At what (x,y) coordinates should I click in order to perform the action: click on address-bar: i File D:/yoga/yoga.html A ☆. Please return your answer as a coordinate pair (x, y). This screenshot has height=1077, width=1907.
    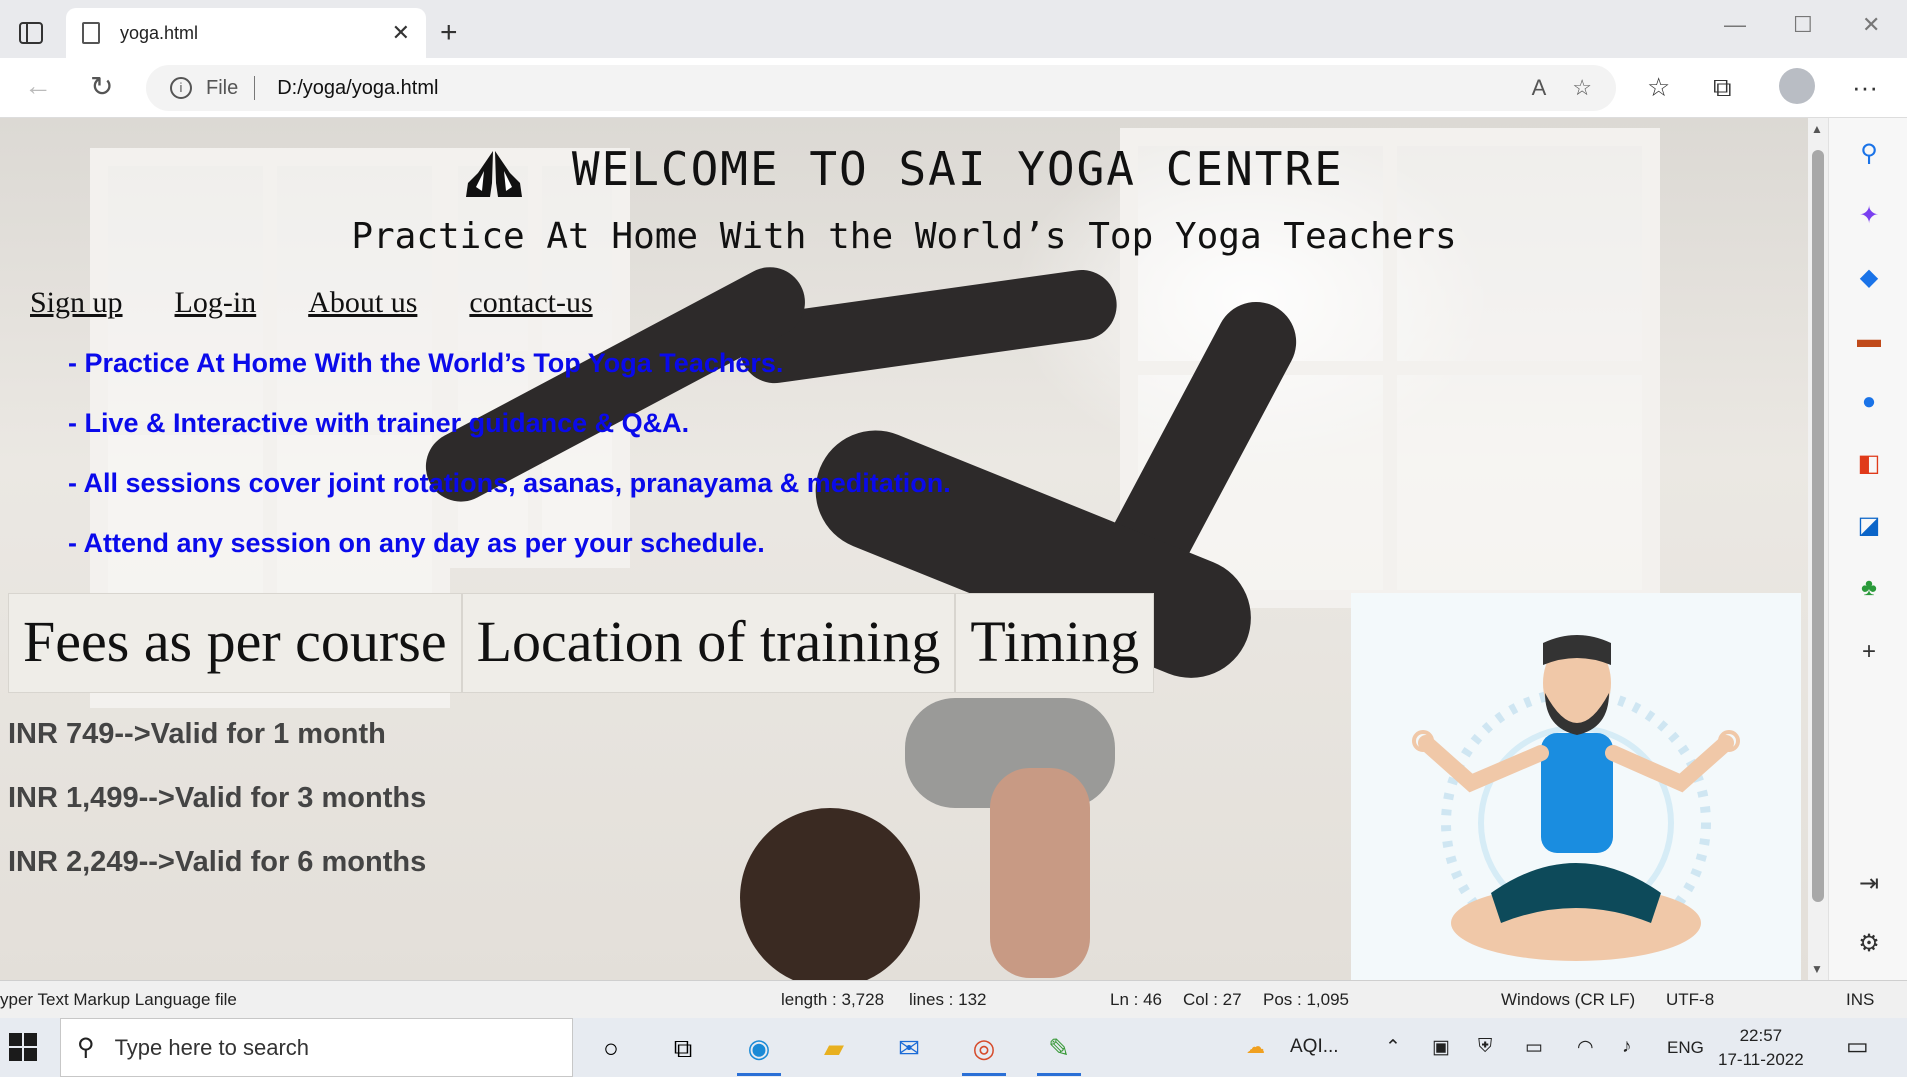
    Looking at the image, I should click on (881, 88).